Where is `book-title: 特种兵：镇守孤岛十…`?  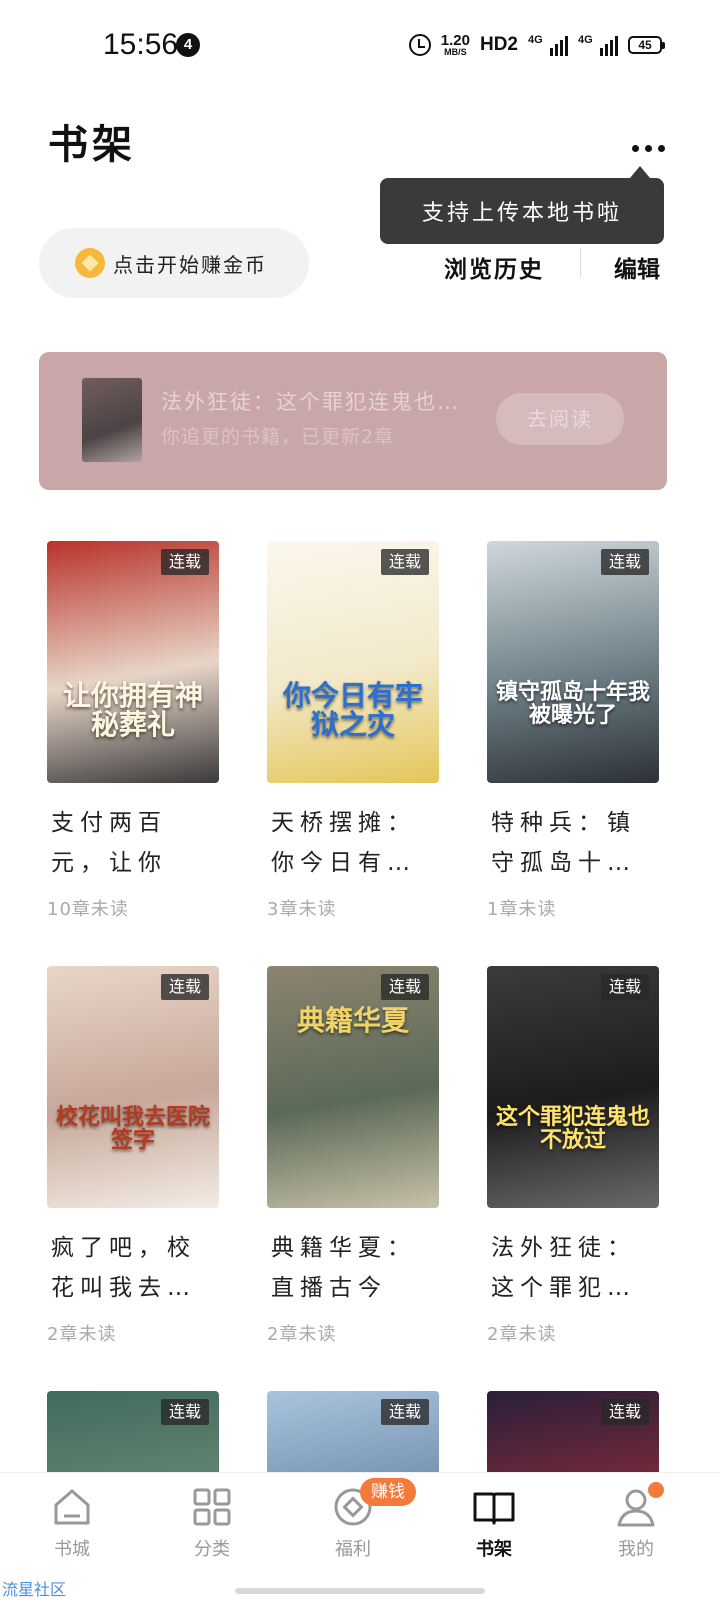 book-title: 特种兵：镇守孤岛十… is located at coordinates (563, 843).